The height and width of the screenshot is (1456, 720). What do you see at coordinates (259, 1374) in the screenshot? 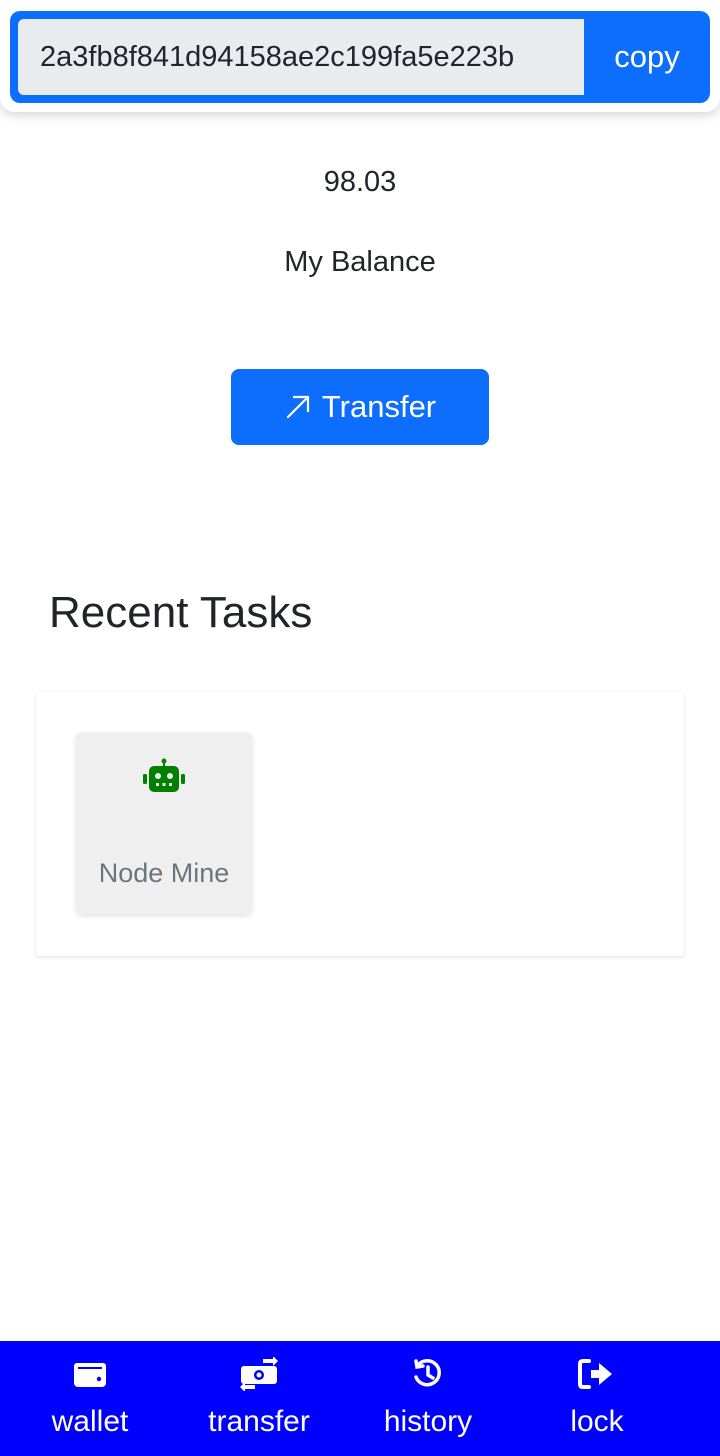
I see `money-transfer-icon` at bounding box center [259, 1374].